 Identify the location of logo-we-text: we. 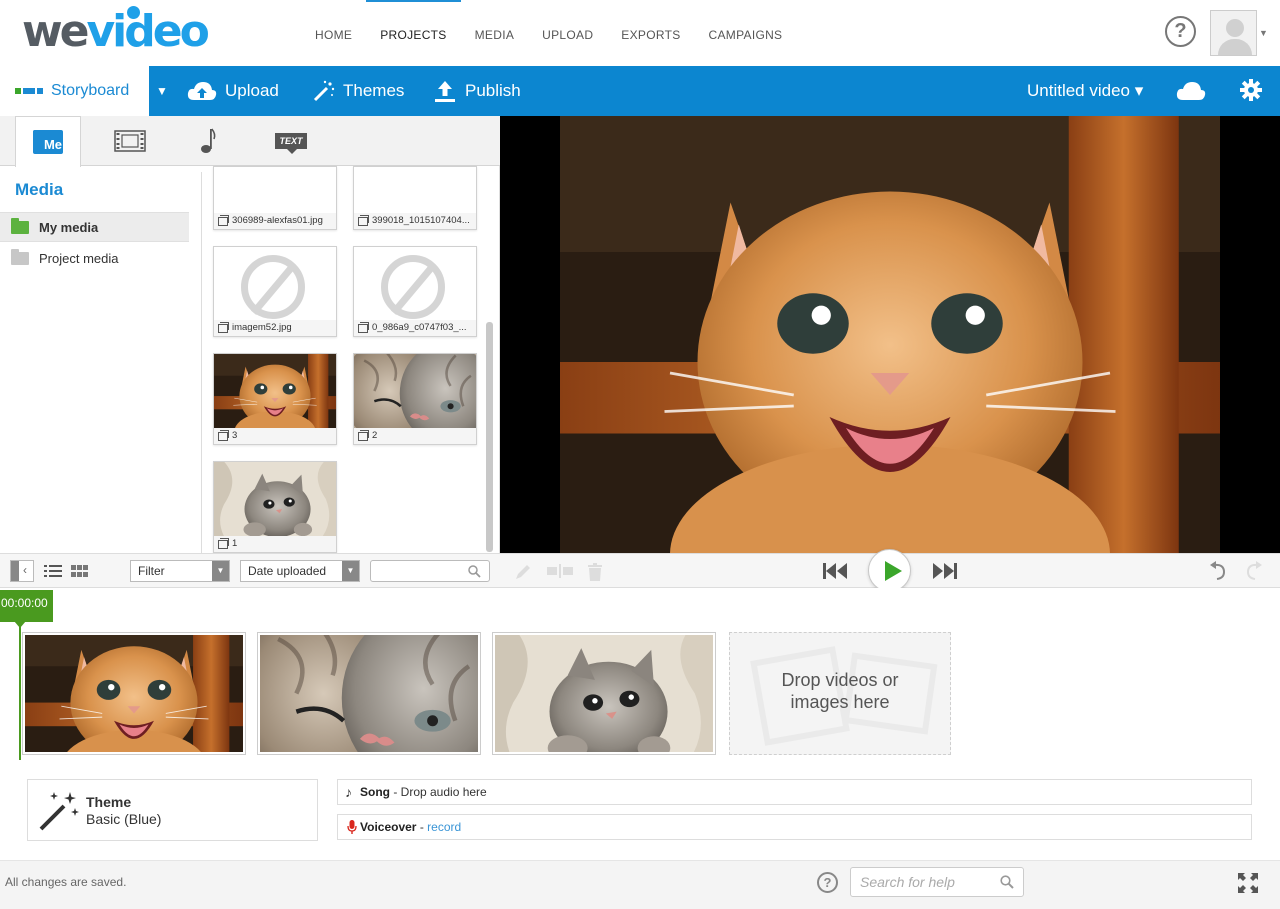
(55, 31).